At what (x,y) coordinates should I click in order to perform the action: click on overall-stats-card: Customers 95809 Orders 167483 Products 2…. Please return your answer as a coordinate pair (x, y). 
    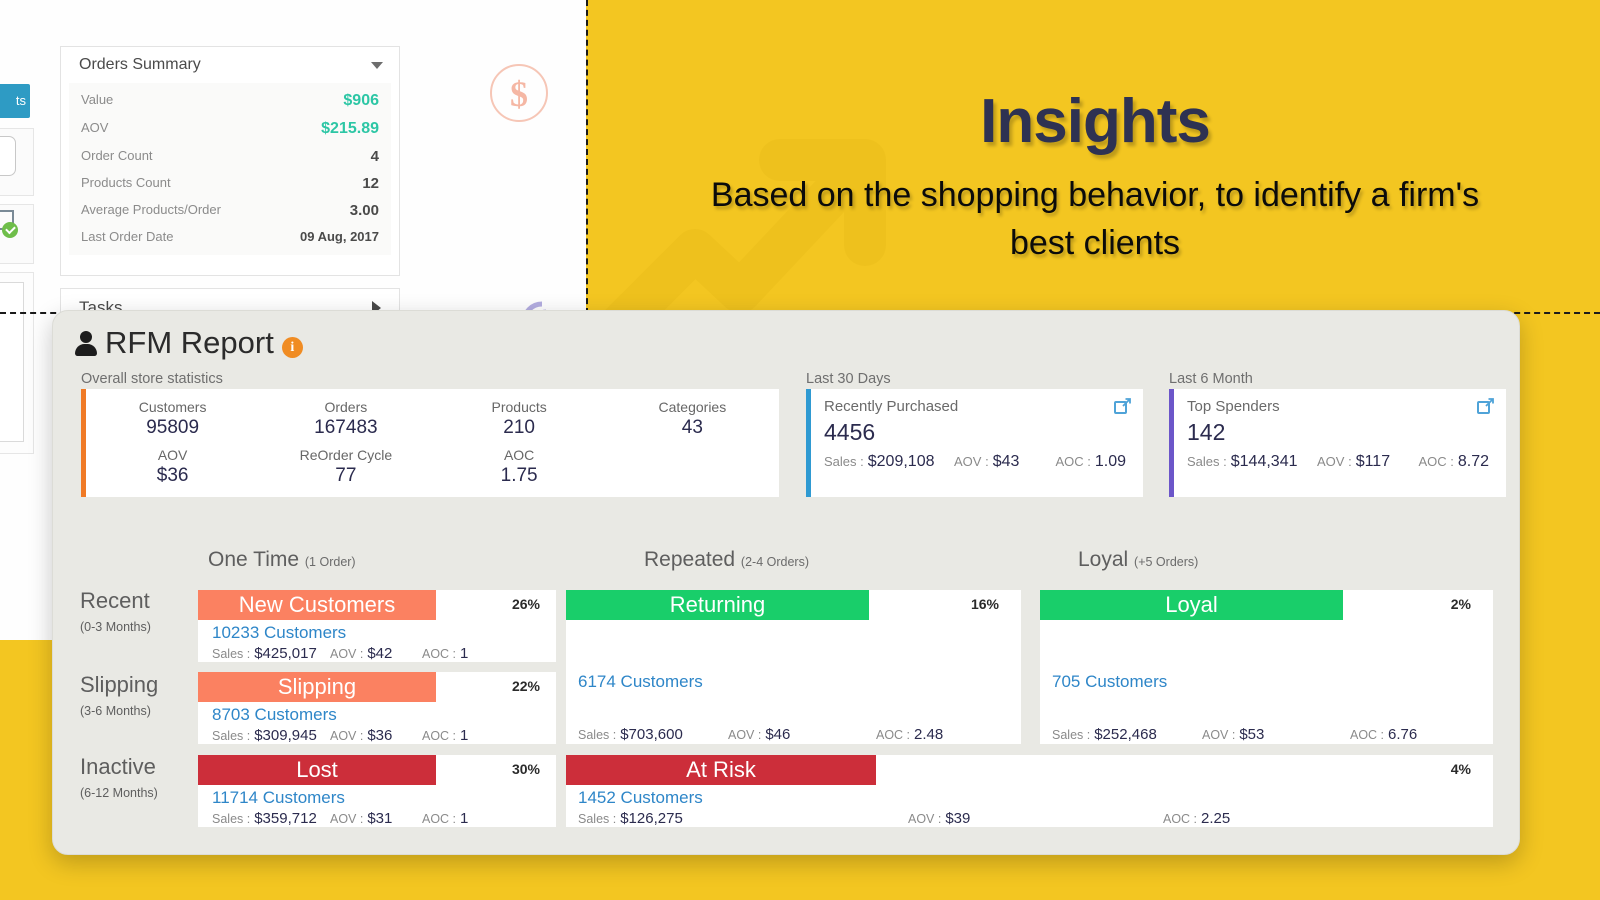
    Looking at the image, I should click on (430, 443).